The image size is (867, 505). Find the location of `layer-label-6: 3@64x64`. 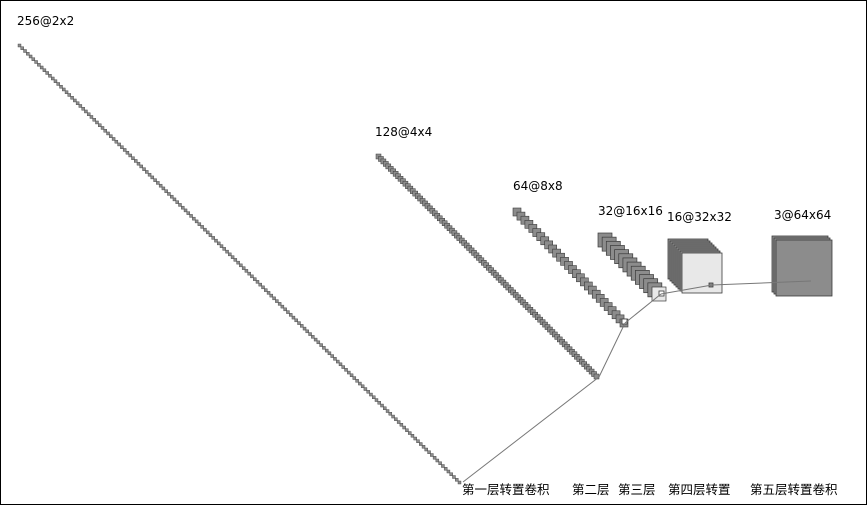

layer-label-6: 3@64x64 is located at coordinates (802, 215).